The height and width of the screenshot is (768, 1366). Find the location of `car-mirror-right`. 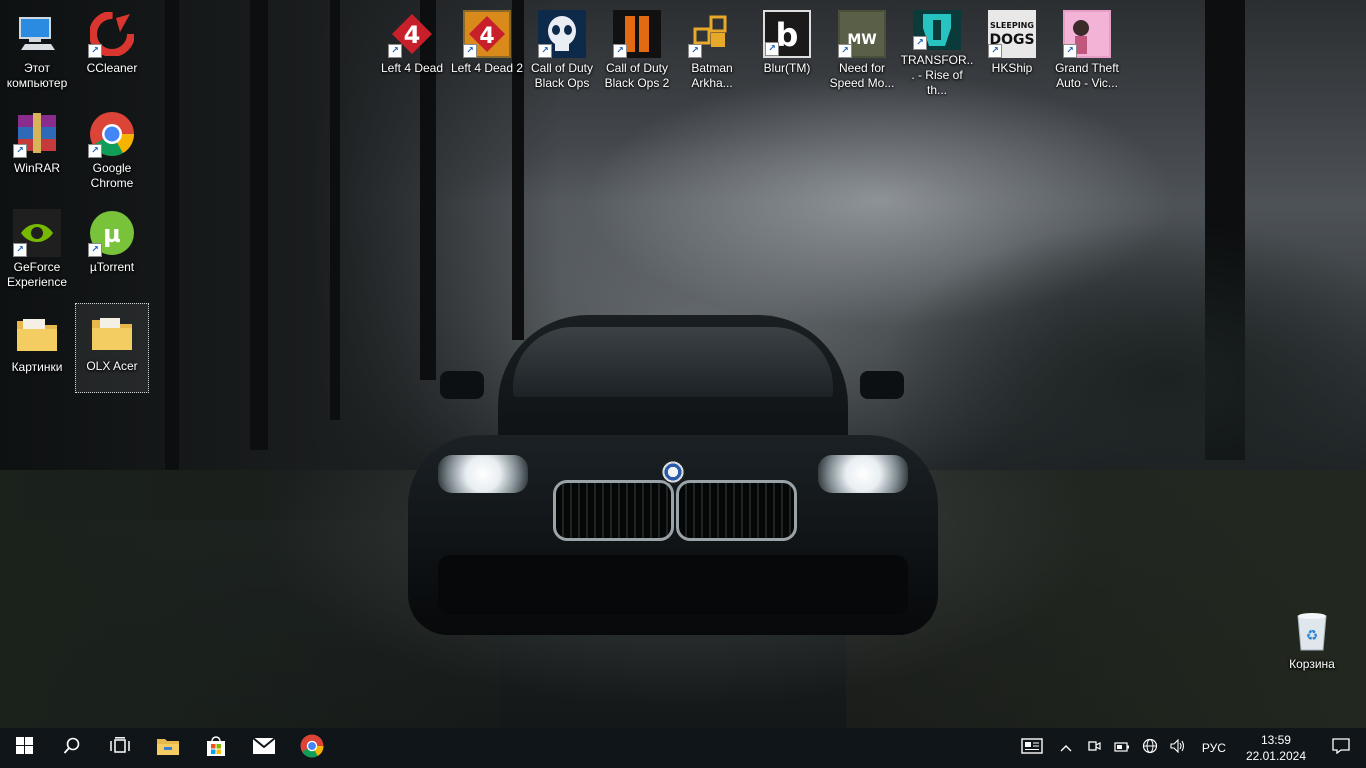

car-mirror-right is located at coordinates (882, 385).